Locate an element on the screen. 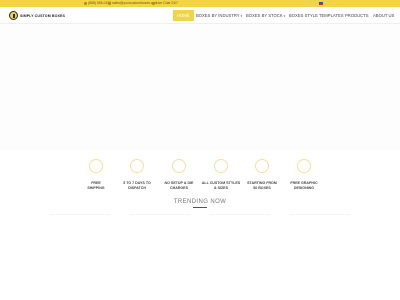 The image size is (400, 300). nav-item-about-us: ABOUT US is located at coordinates (383, 15).